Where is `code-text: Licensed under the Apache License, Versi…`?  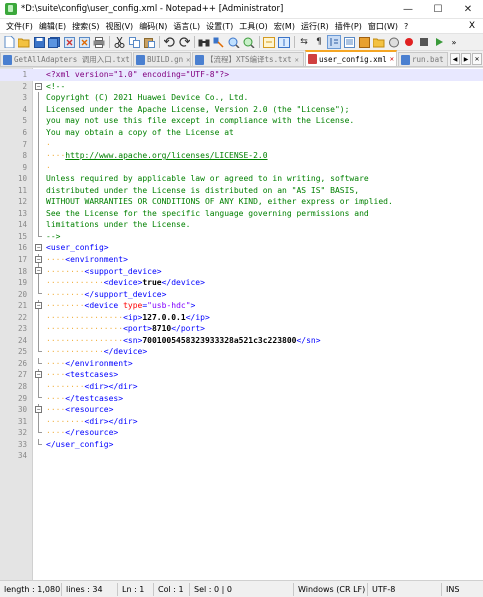
code-text: Licensed under the Apache License, Versi… is located at coordinates (196, 109).